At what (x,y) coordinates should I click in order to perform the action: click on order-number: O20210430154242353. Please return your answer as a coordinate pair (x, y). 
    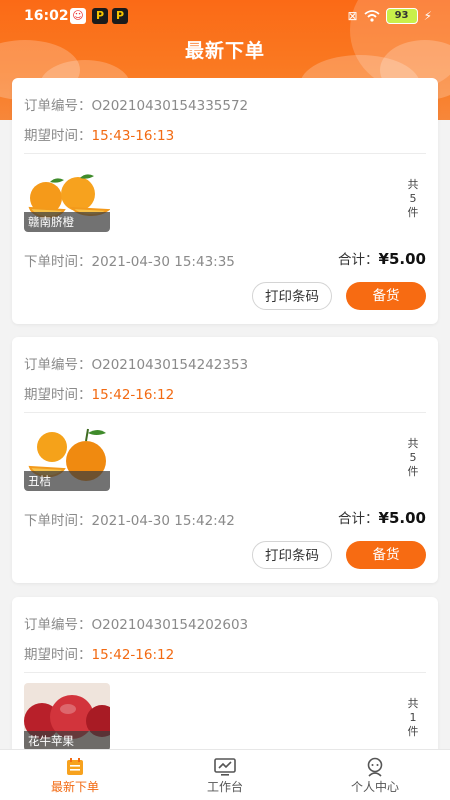
    Looking at the image, I should click on (170, 365).